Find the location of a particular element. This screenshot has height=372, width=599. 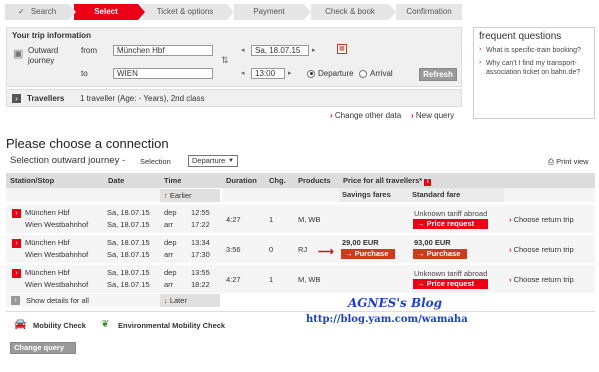

col-changes: Chg. is located at coordinates (279, 180).